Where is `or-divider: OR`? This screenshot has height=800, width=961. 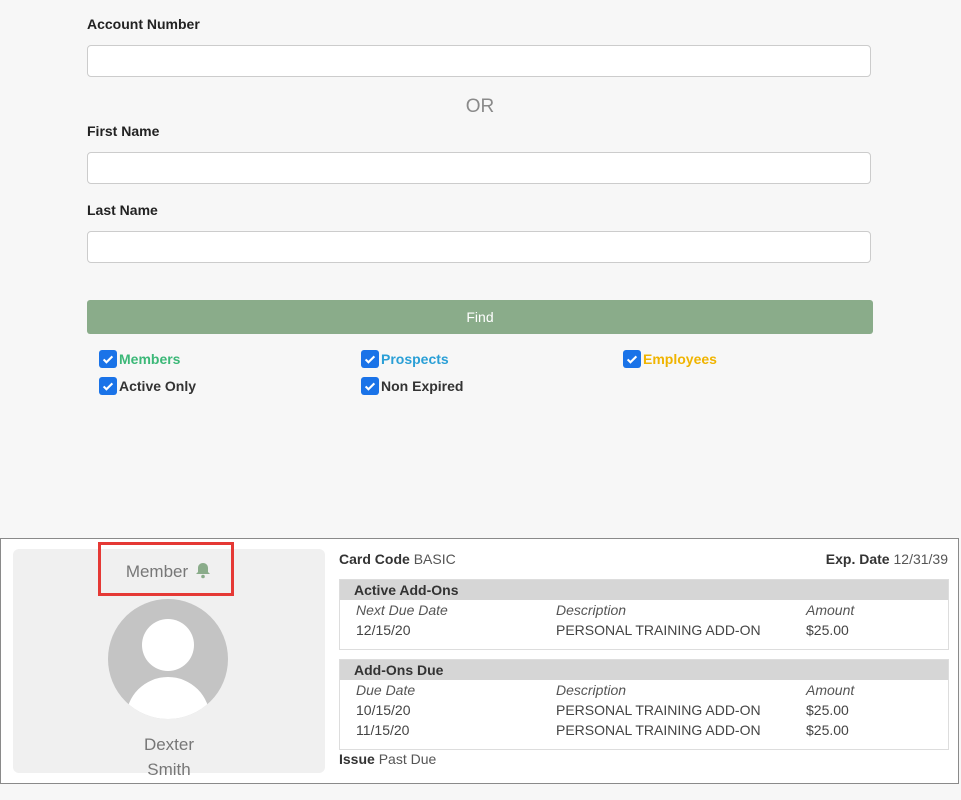
or-divider: OR is located at coordinates (480, 106).